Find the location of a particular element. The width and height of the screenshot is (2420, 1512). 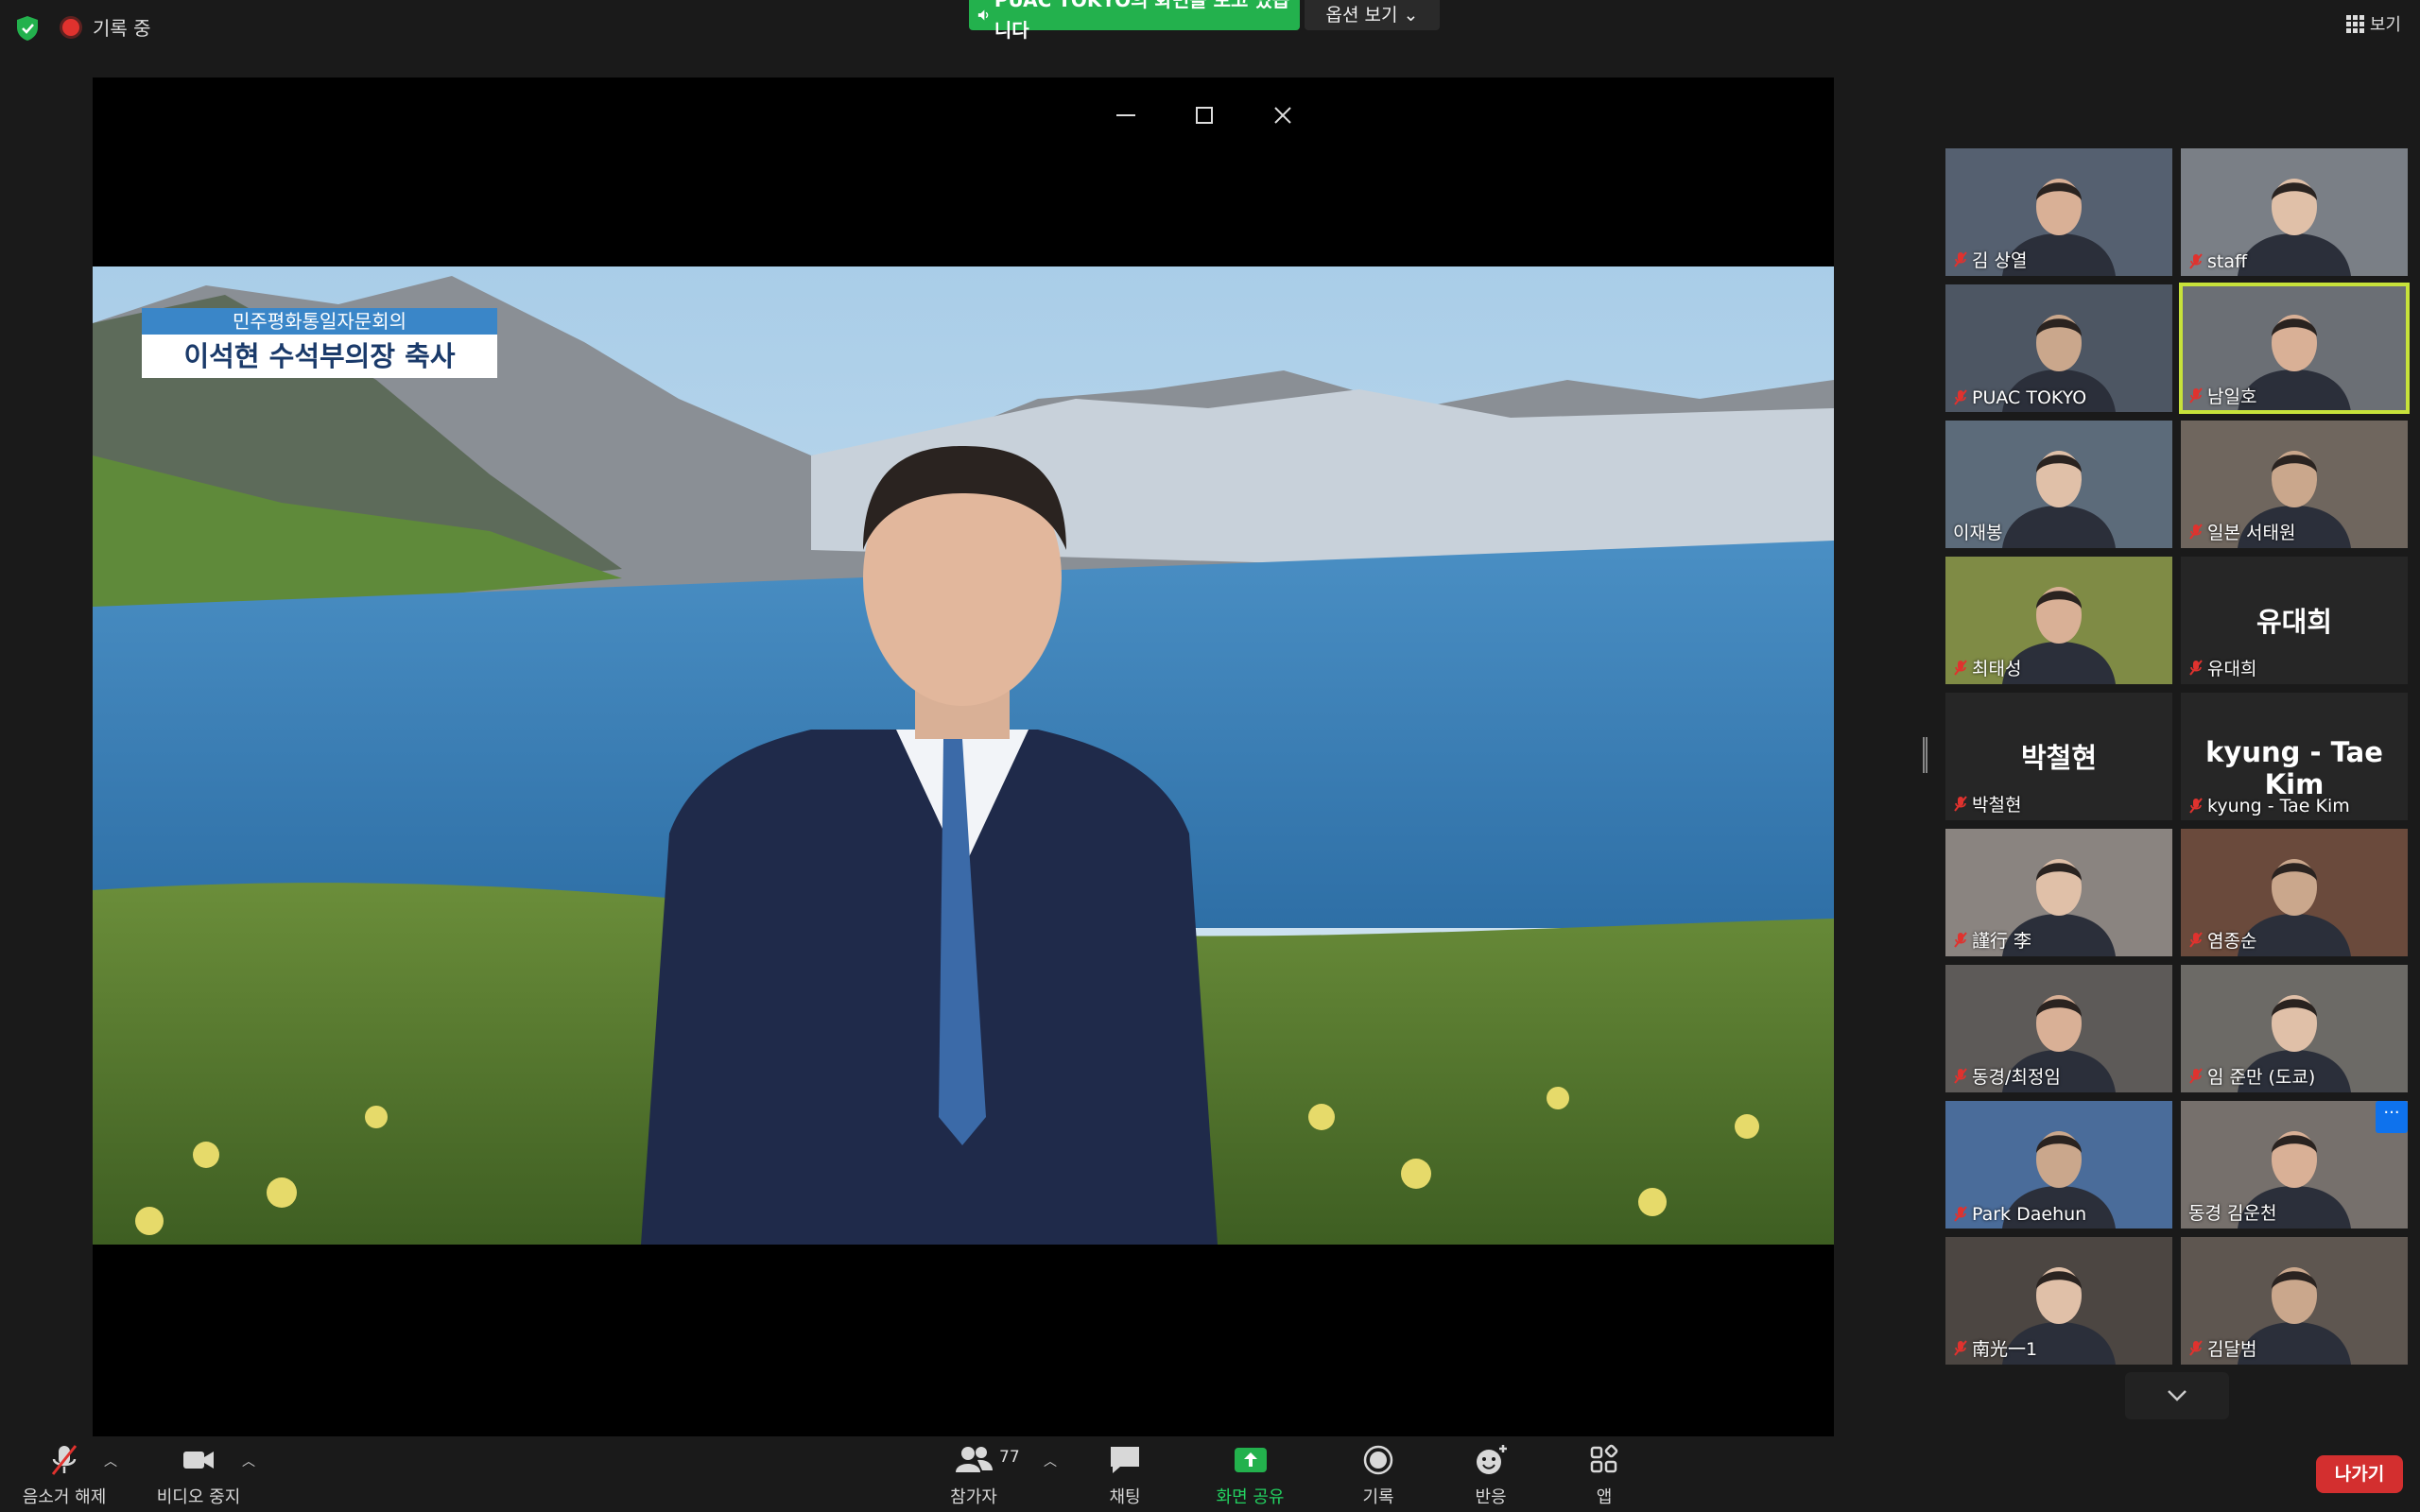

record-button: 기록 is located at coordinates (1378, 1475).